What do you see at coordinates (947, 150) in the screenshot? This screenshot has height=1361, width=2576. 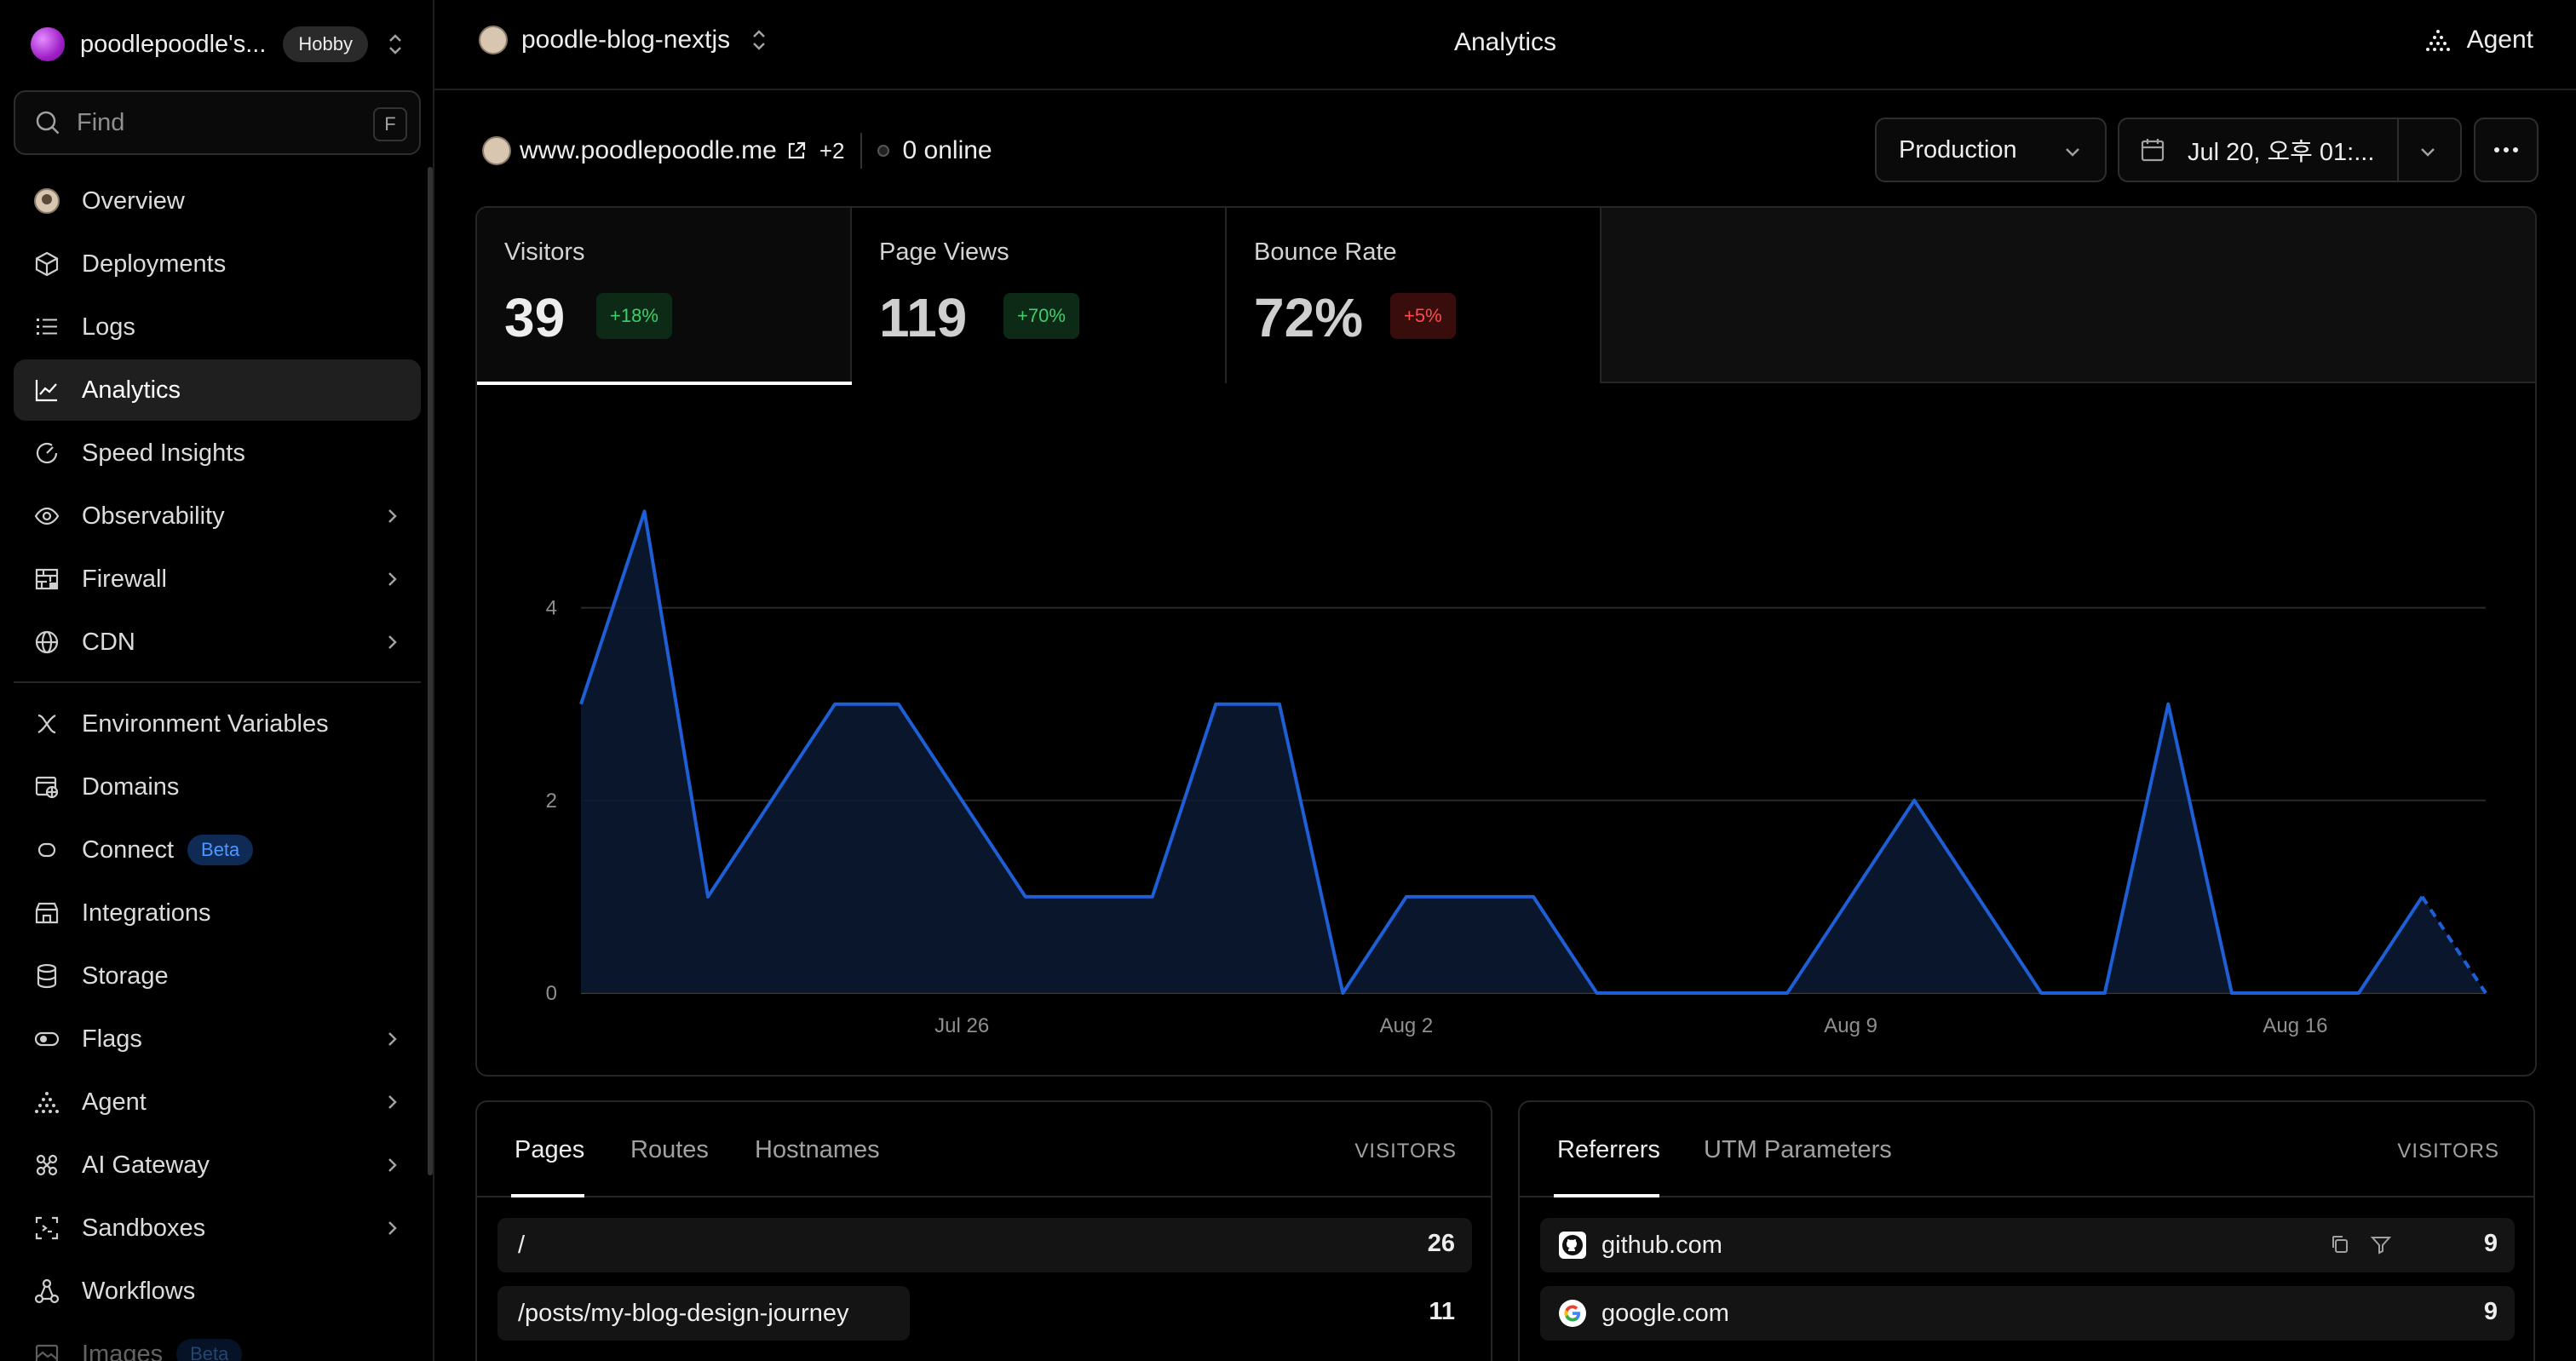 I see `online-count: 0 online` at bounding box center [947, 150].